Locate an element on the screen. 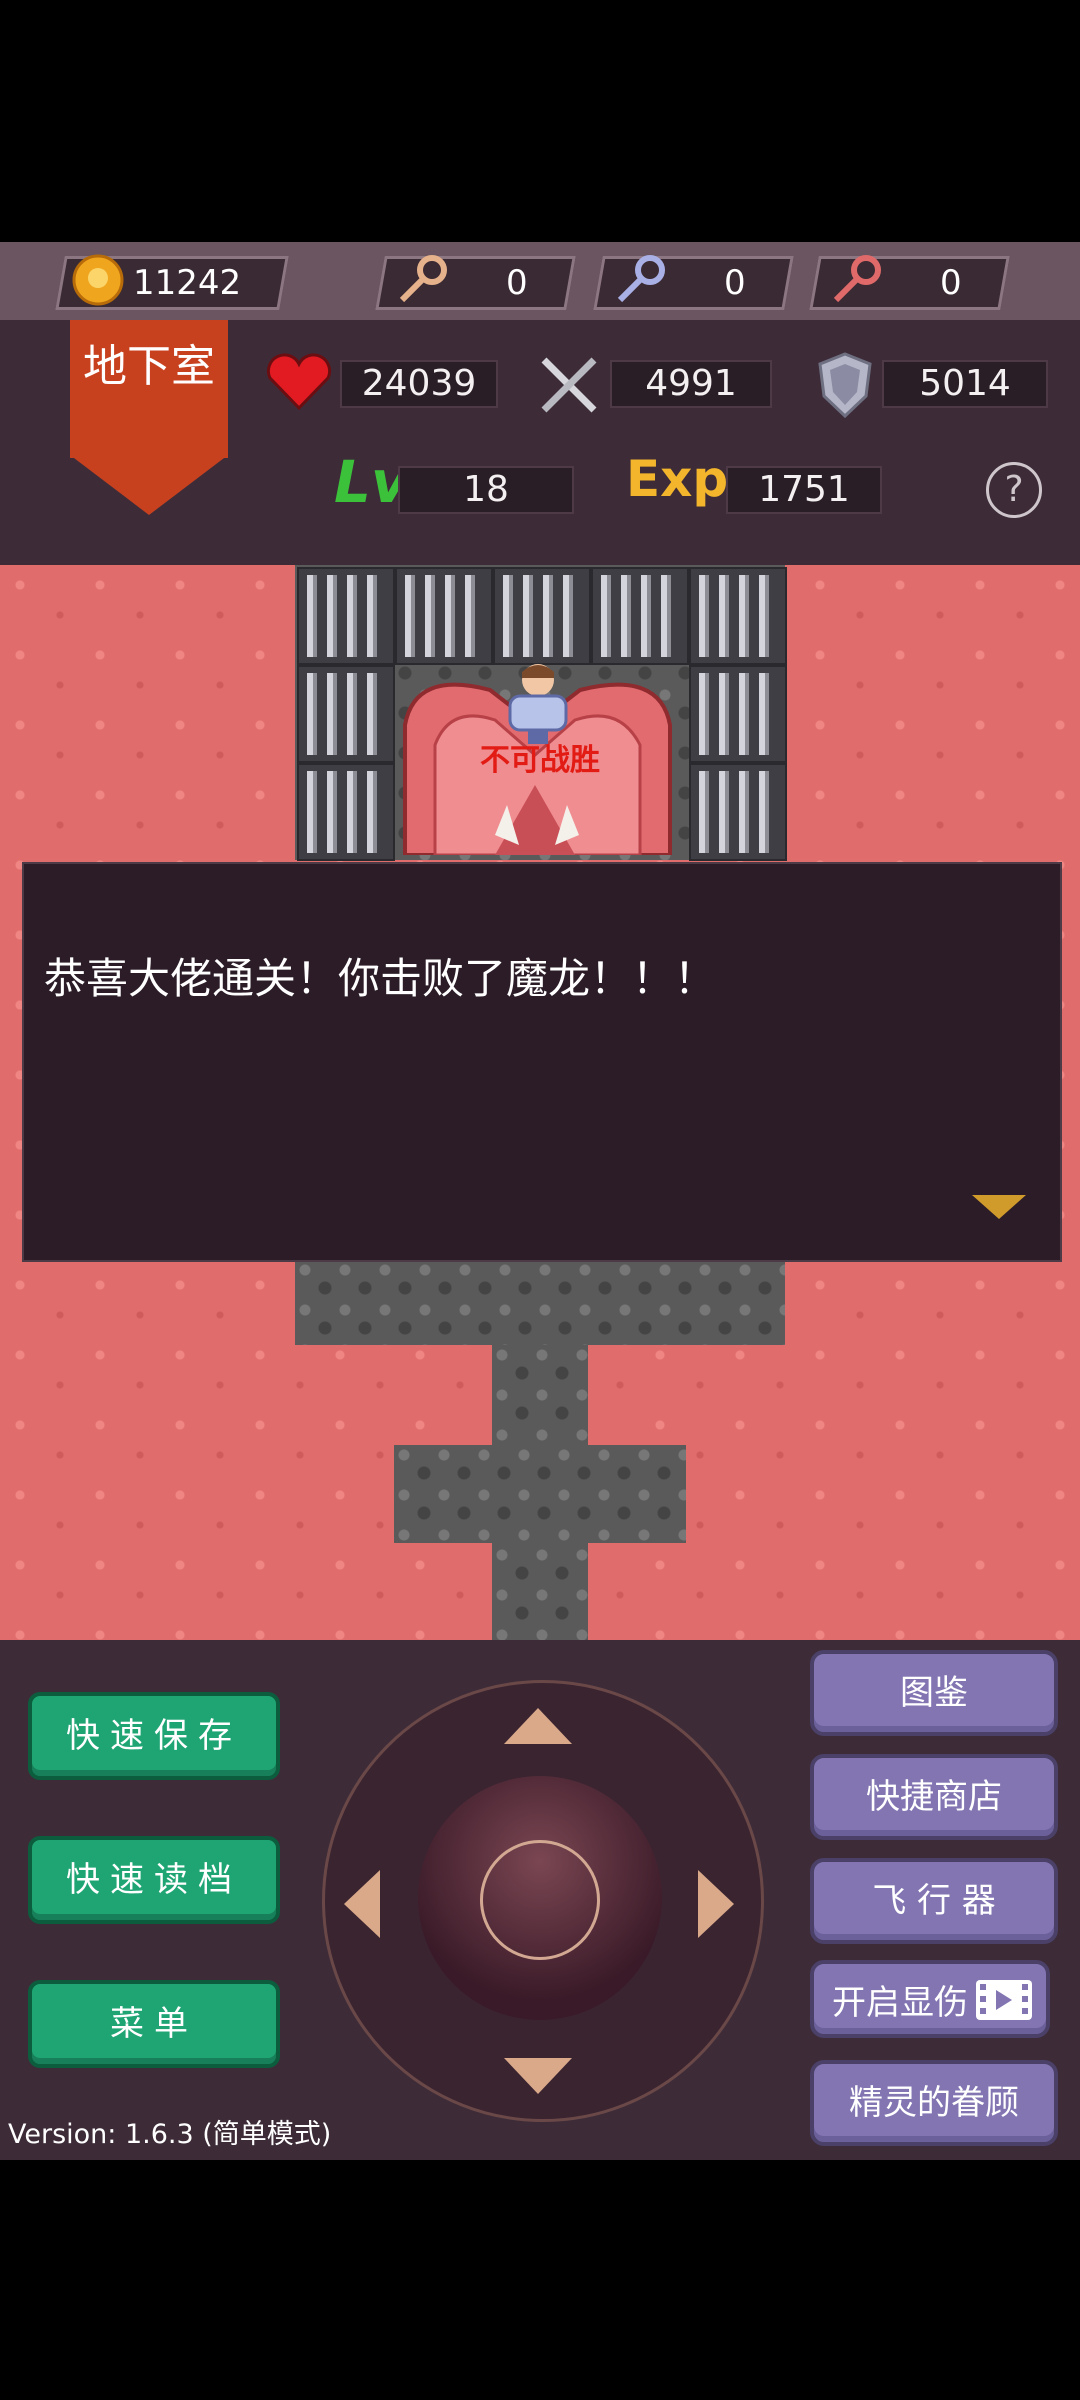 Image resolution: width=1080 pixels, height=2400 pixels. attack-value: 4991 is located at coordinates (691, 383).